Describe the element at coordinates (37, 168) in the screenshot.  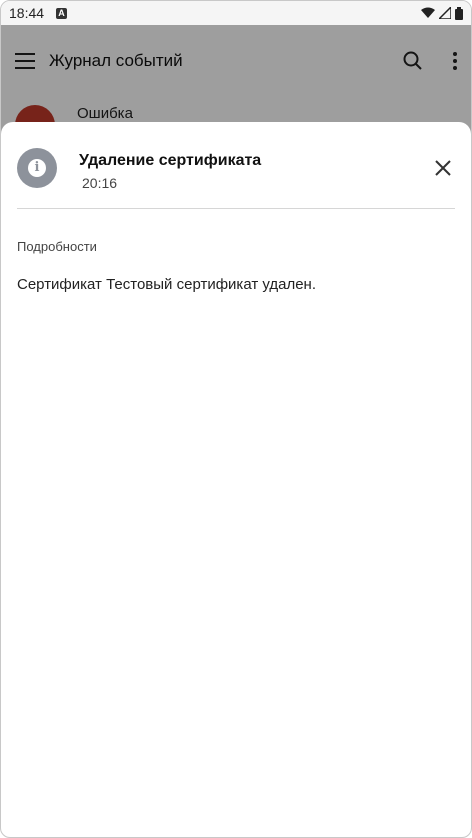
I see `info-icon: i` at that location.